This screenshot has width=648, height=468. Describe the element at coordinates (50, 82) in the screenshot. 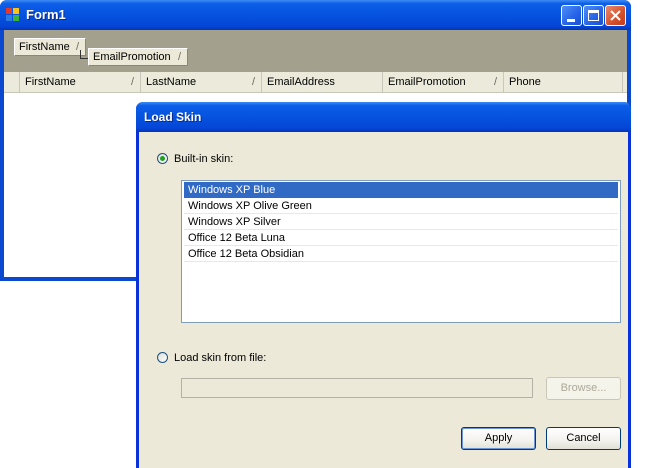

I see `column-header-label: FirstName` at that location.